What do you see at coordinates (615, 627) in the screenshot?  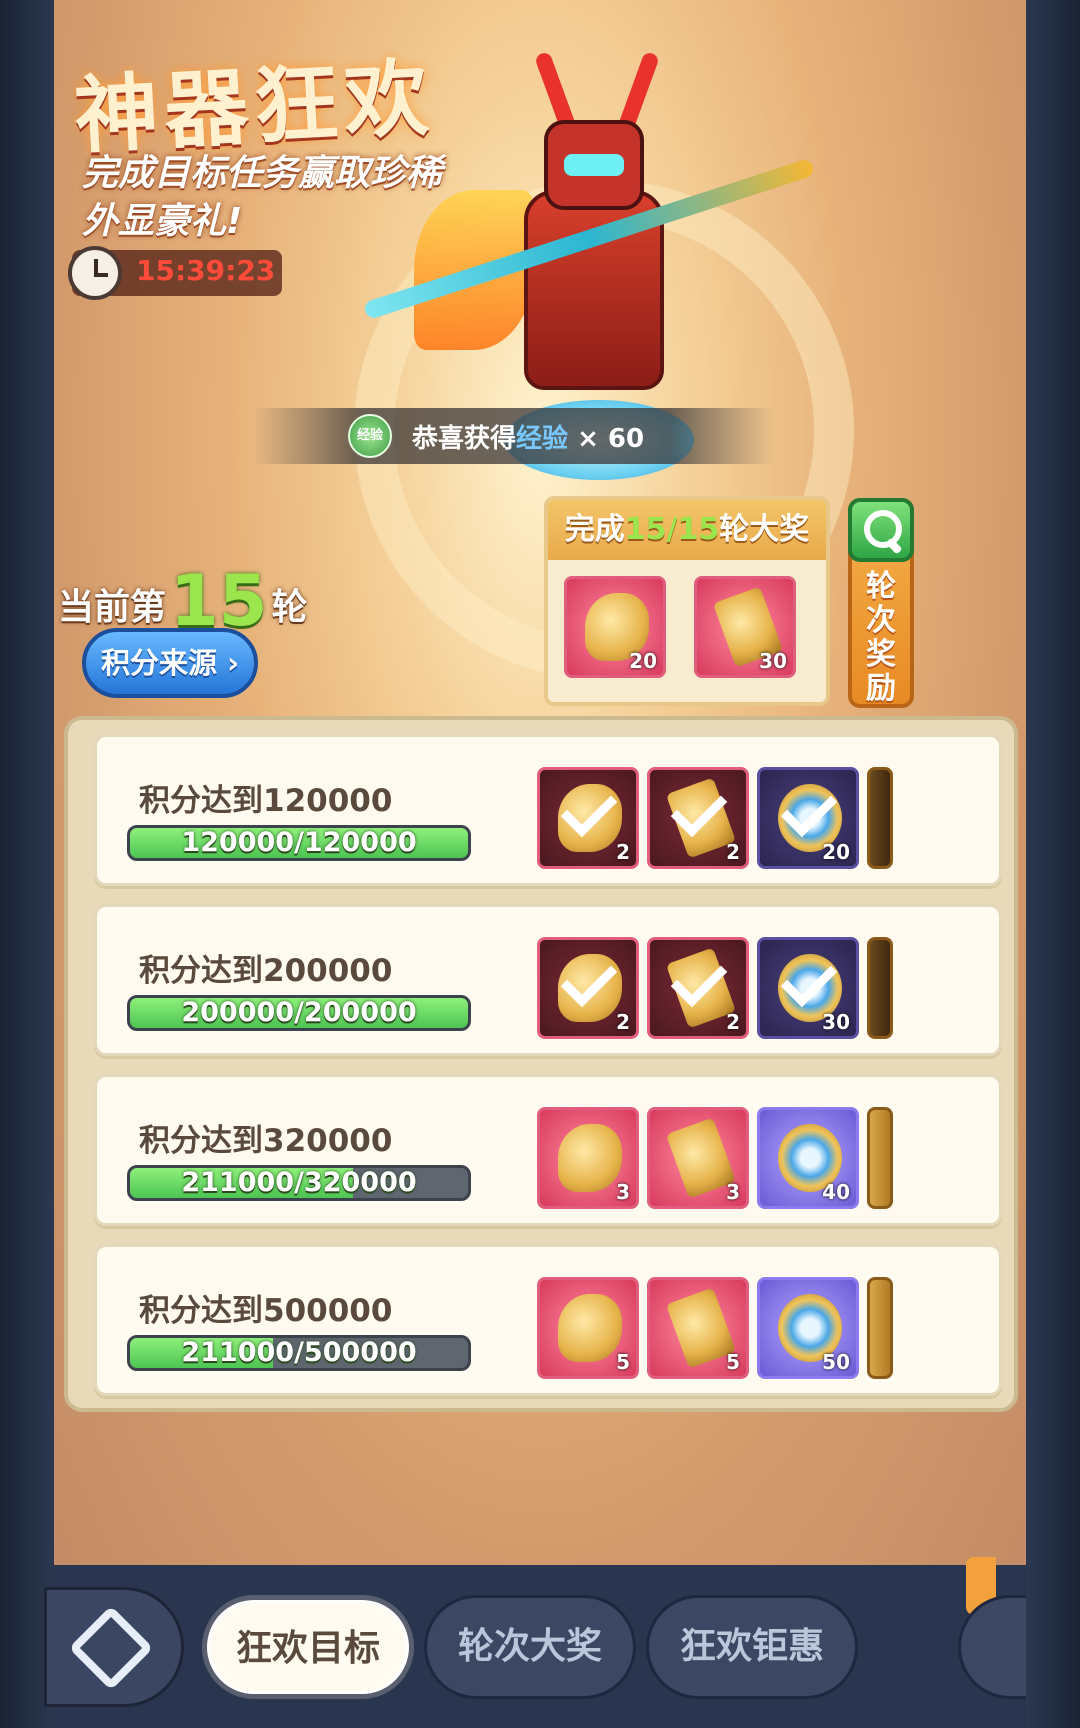 I see `grand-prize-item: 20` at bounding box center [615, 627].